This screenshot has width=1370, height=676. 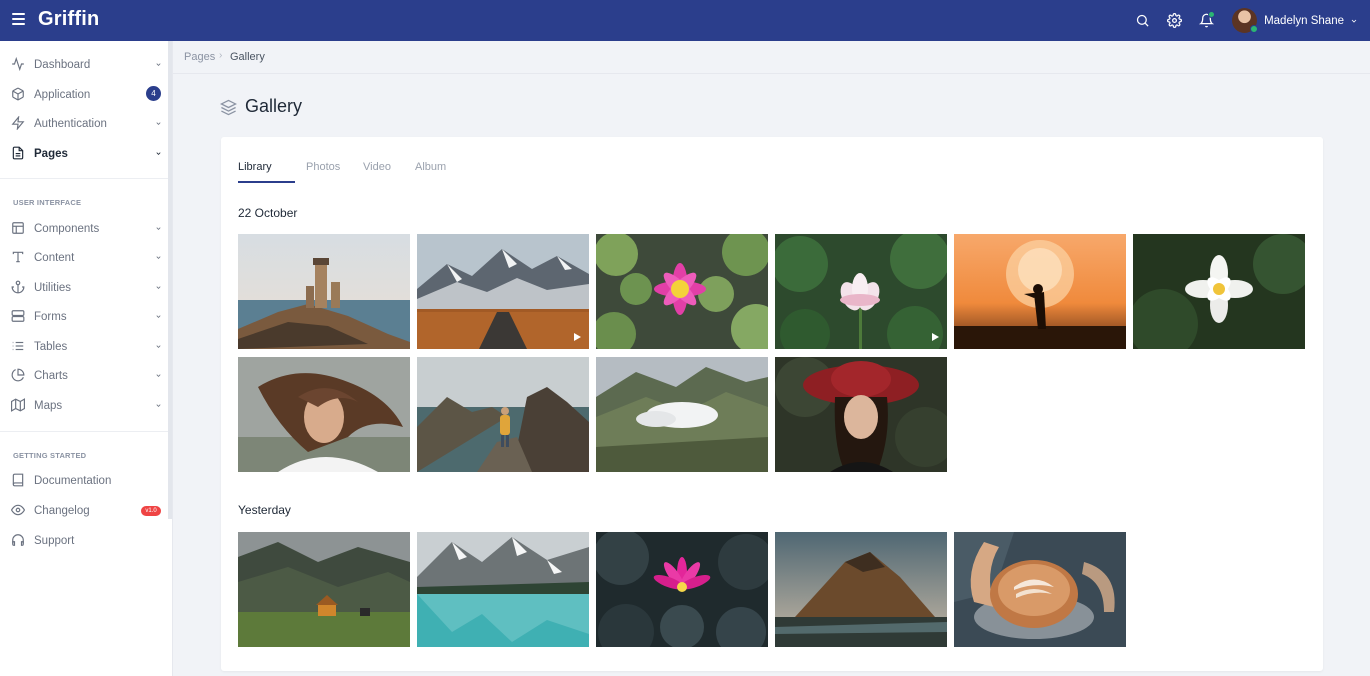 I want to click on gallery-photo-magenta-water-lily, so click(x=682, y=589).